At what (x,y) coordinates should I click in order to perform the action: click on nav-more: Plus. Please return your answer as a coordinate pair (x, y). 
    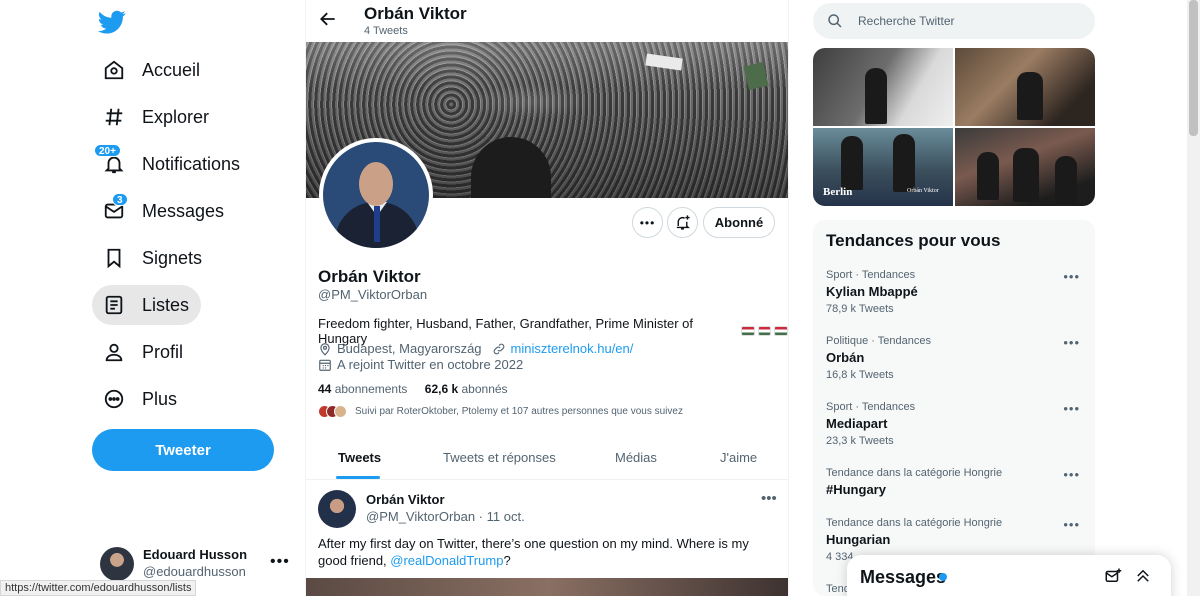
    Looking at the image, I should click on (140, 399).